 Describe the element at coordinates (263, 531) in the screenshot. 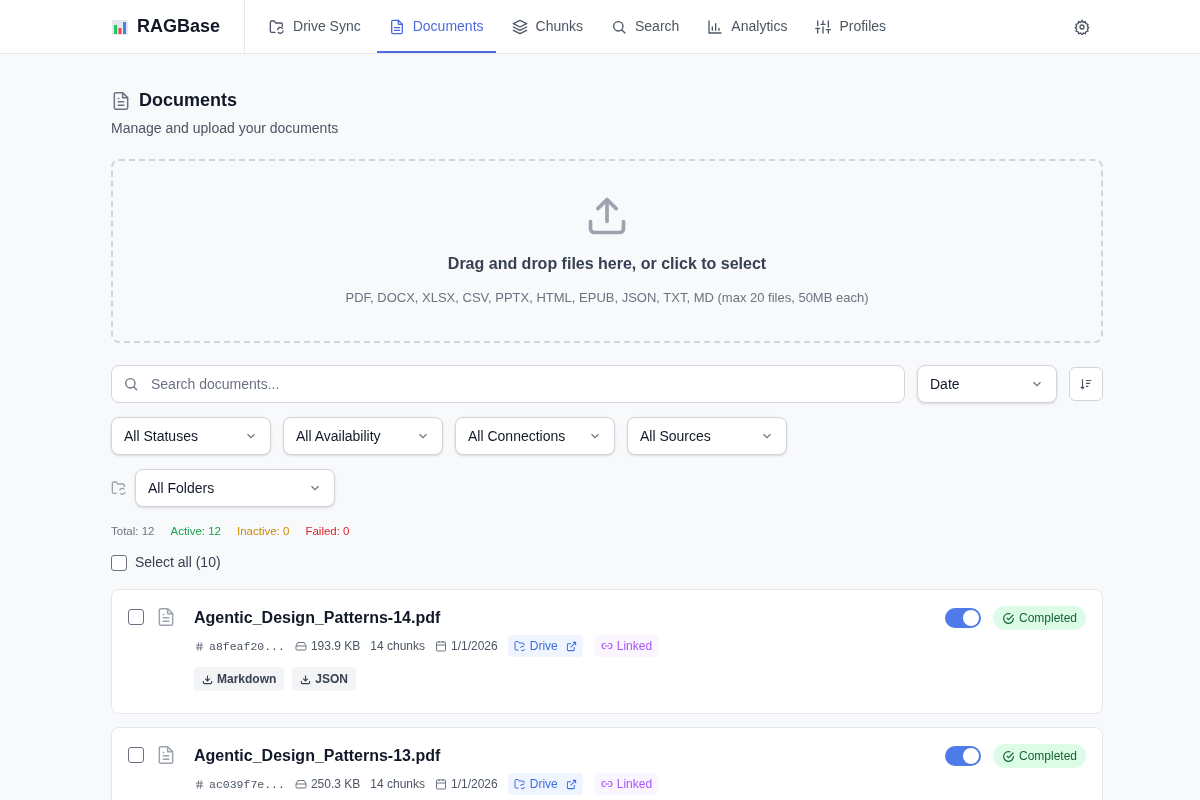

I see `stat-text: Inactive: 0` at that location.